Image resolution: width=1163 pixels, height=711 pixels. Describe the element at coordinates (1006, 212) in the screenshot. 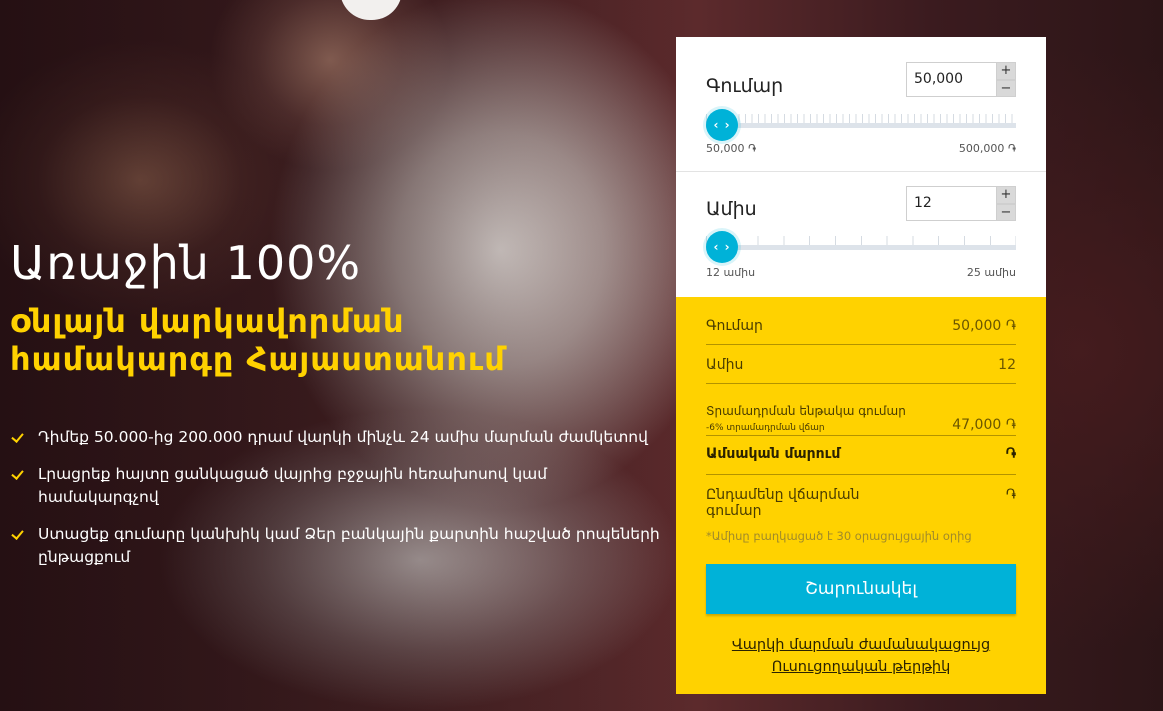

I see `months-decrease-button: −` at that location.